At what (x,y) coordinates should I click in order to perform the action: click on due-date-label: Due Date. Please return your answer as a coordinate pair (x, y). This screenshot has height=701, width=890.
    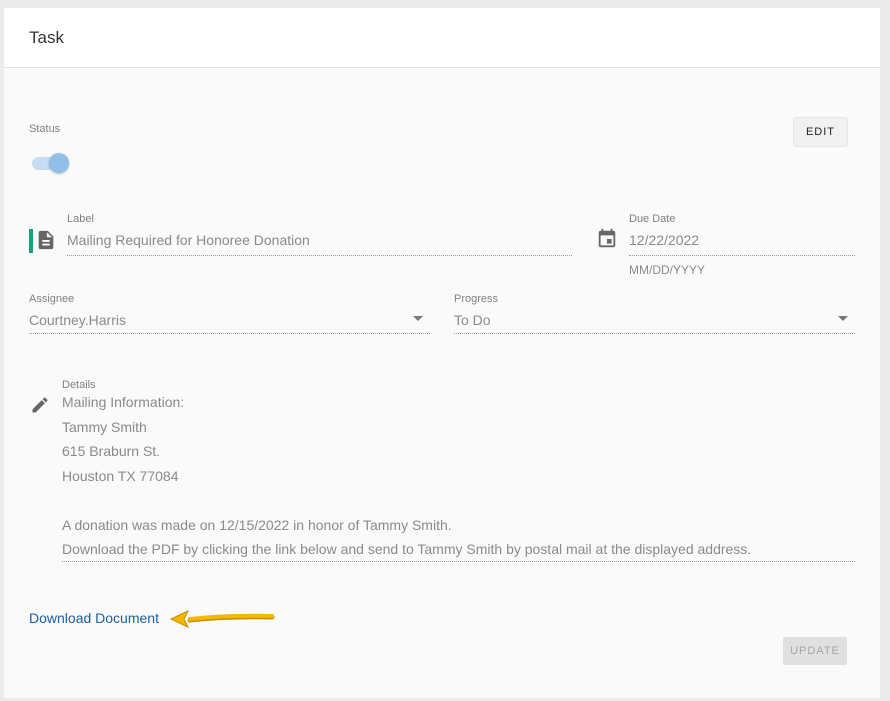
    Looking at the image, I should click on (652, 219).